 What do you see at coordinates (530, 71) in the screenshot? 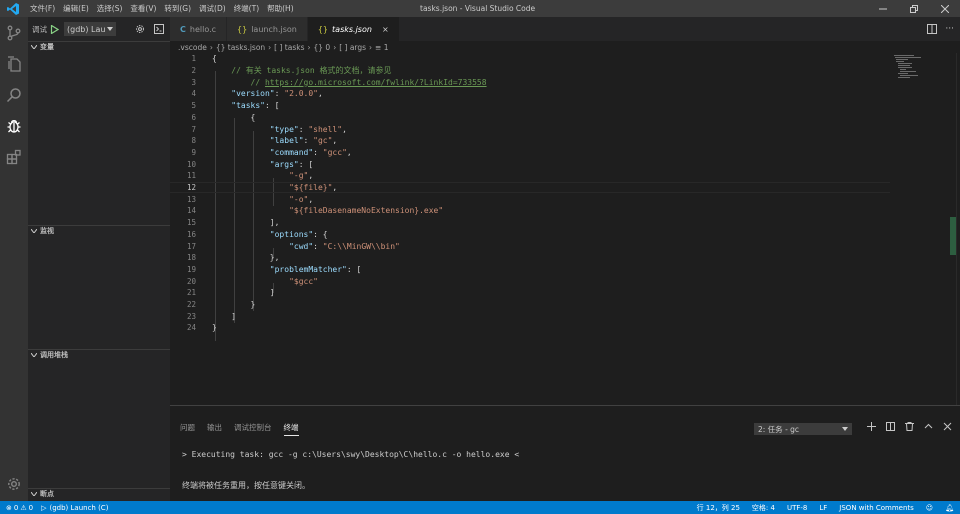
I see `code-line: 2 // 有关 tasks.json 格式的文档，请参见` at bounding box center [530, 71].